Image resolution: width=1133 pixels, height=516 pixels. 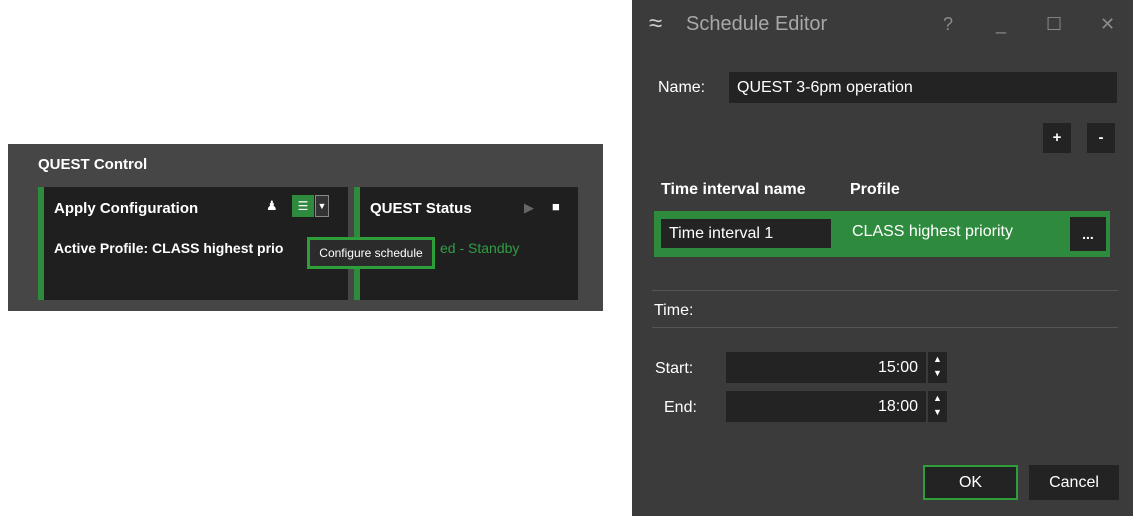 I want to click on title-bar: ≈ Schedule Editor ? _ ☐ ✕, so click(x=882, y=27).